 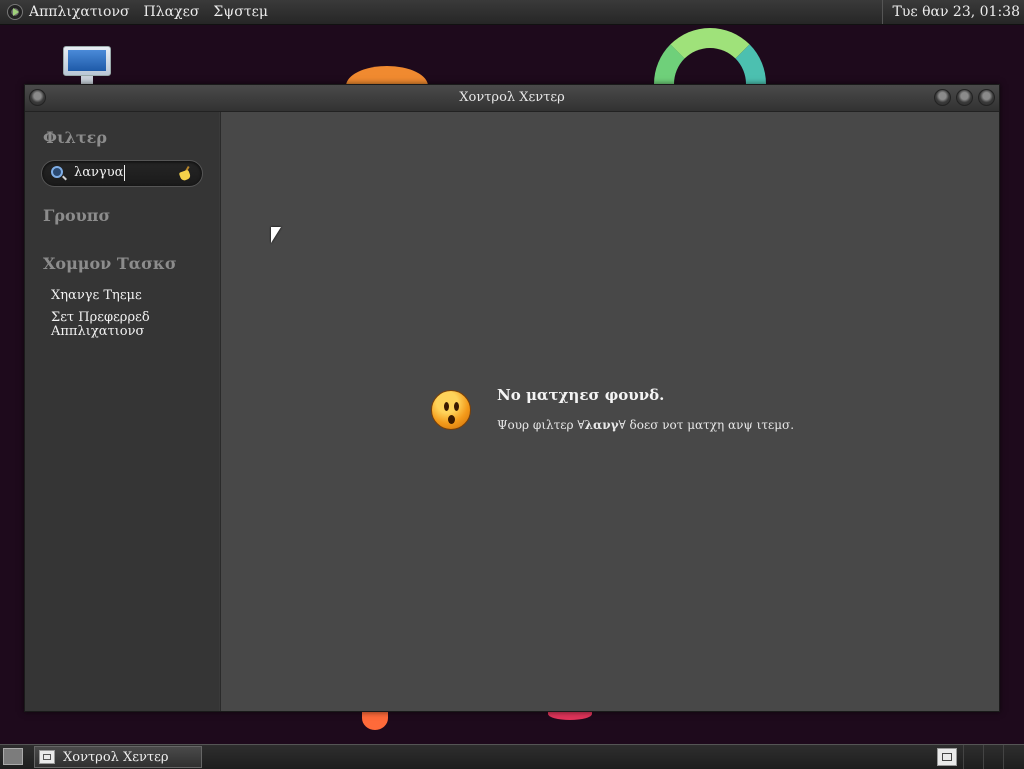 I want to click on main-menu-icon, so click(x=15, y=12).